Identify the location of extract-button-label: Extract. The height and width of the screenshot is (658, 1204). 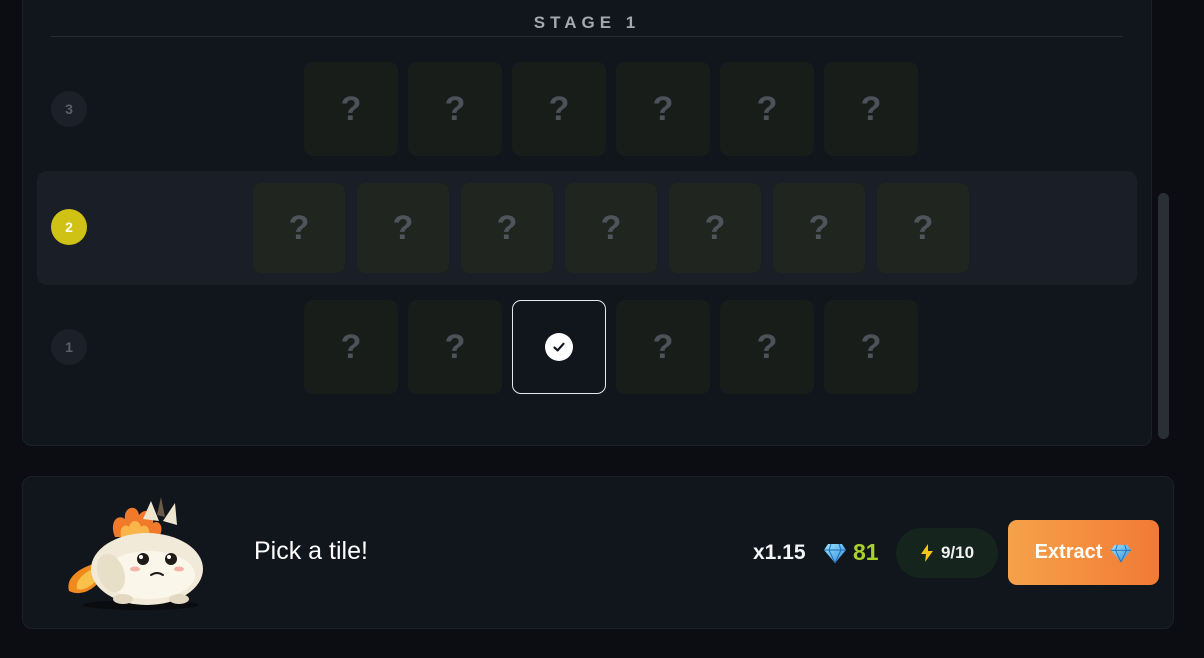
(1068, 552).